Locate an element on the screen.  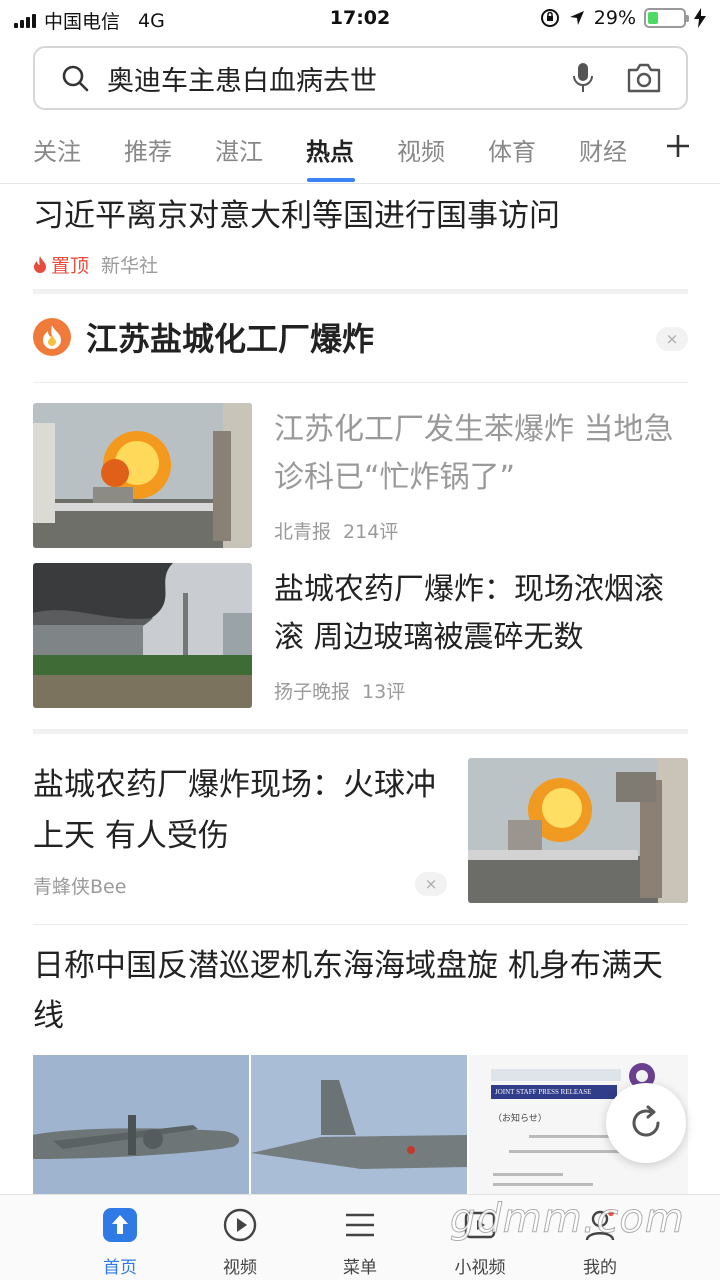
article-source: 扬子晚报 is located at coordinates (312, 692).